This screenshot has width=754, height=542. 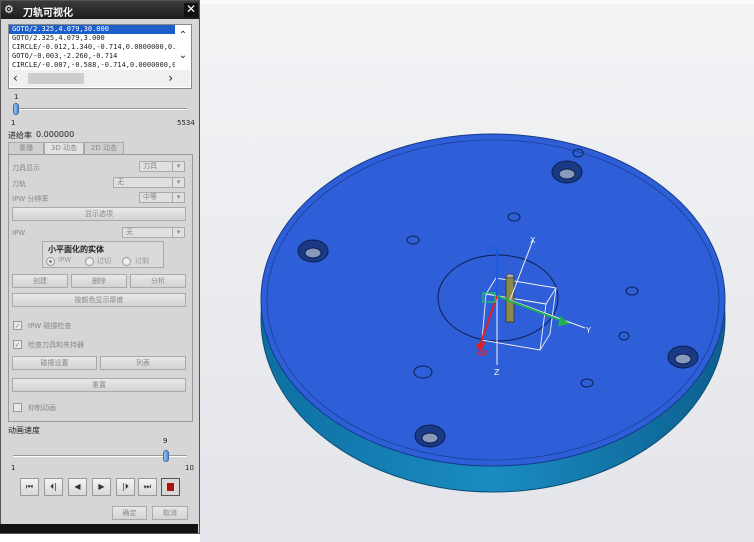 I want to click on tool-display-label: 刀具显示, so click(x=26, y=168).